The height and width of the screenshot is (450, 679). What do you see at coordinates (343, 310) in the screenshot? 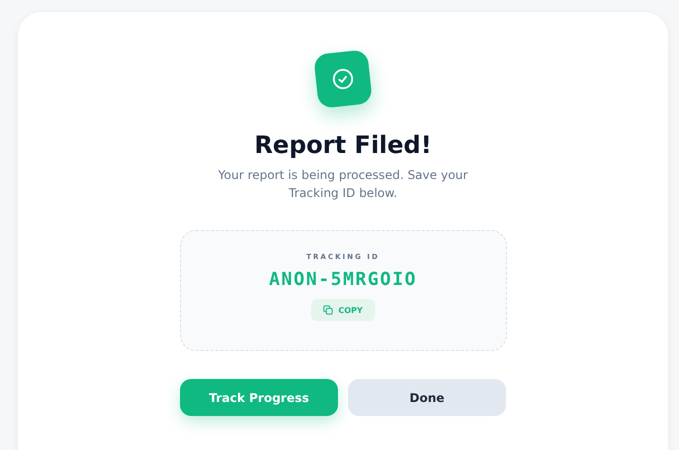
I see `copy-button: COPY` at bounding box center [343, 310].